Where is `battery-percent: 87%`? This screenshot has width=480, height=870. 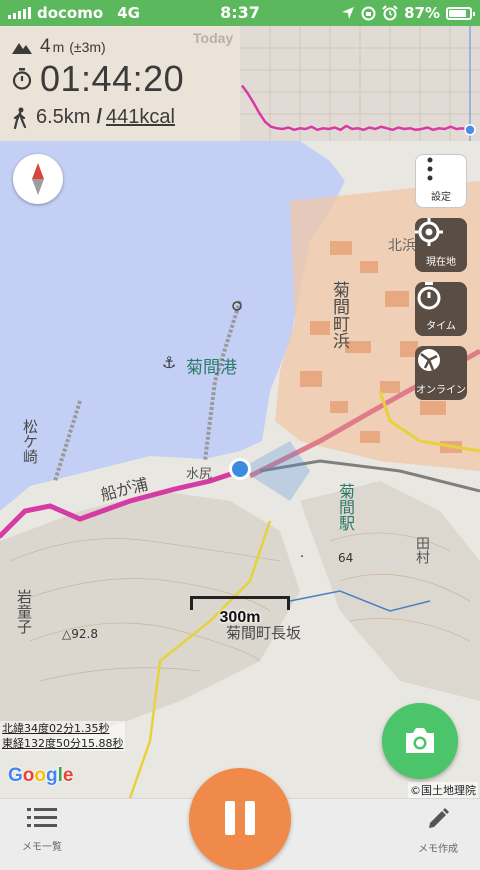 battery-percent: 87% is located at coordinates (422, 13).